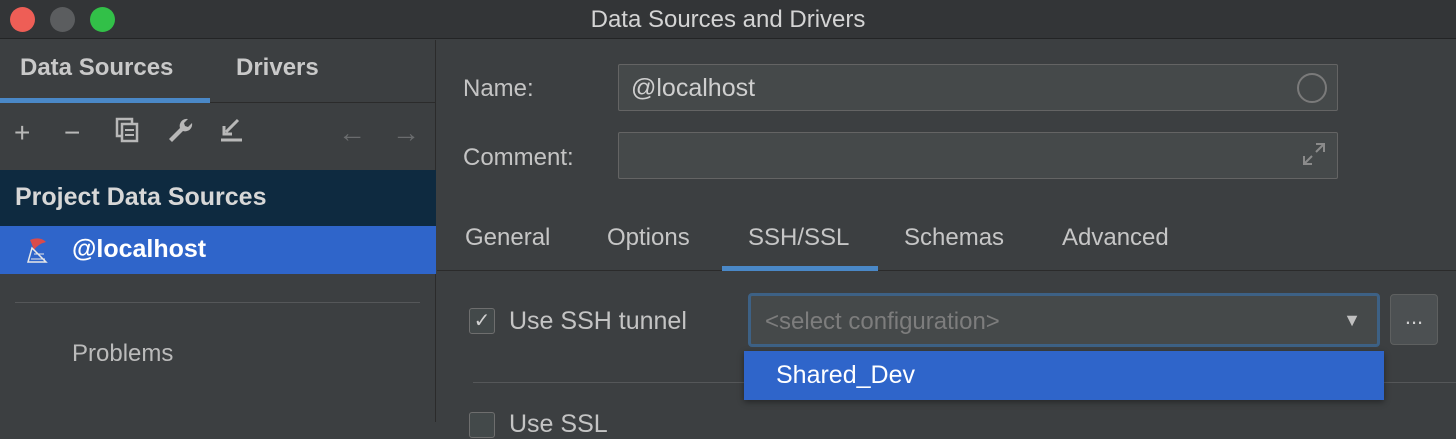 The height and width of the screenshot is (439, 1456). I want to click on tab-separator, so click(946, 270).